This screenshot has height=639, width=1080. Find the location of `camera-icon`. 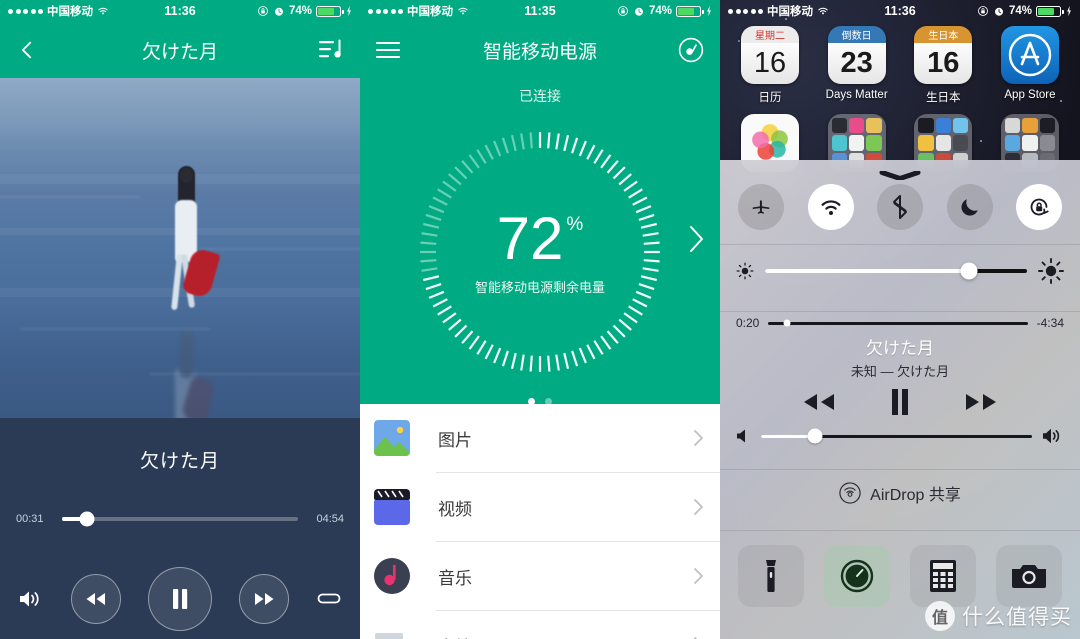

camera-icon is located at coordinates (1029, 576).